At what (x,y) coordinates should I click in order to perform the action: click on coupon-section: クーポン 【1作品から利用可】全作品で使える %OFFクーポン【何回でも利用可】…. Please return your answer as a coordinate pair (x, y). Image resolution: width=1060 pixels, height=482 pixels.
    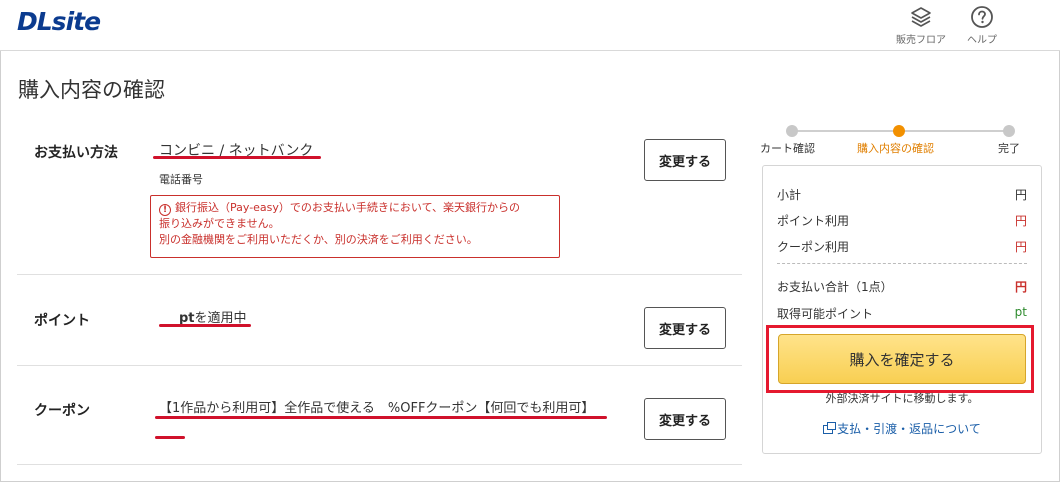
    Looking at the image, I should click on (379, 415).